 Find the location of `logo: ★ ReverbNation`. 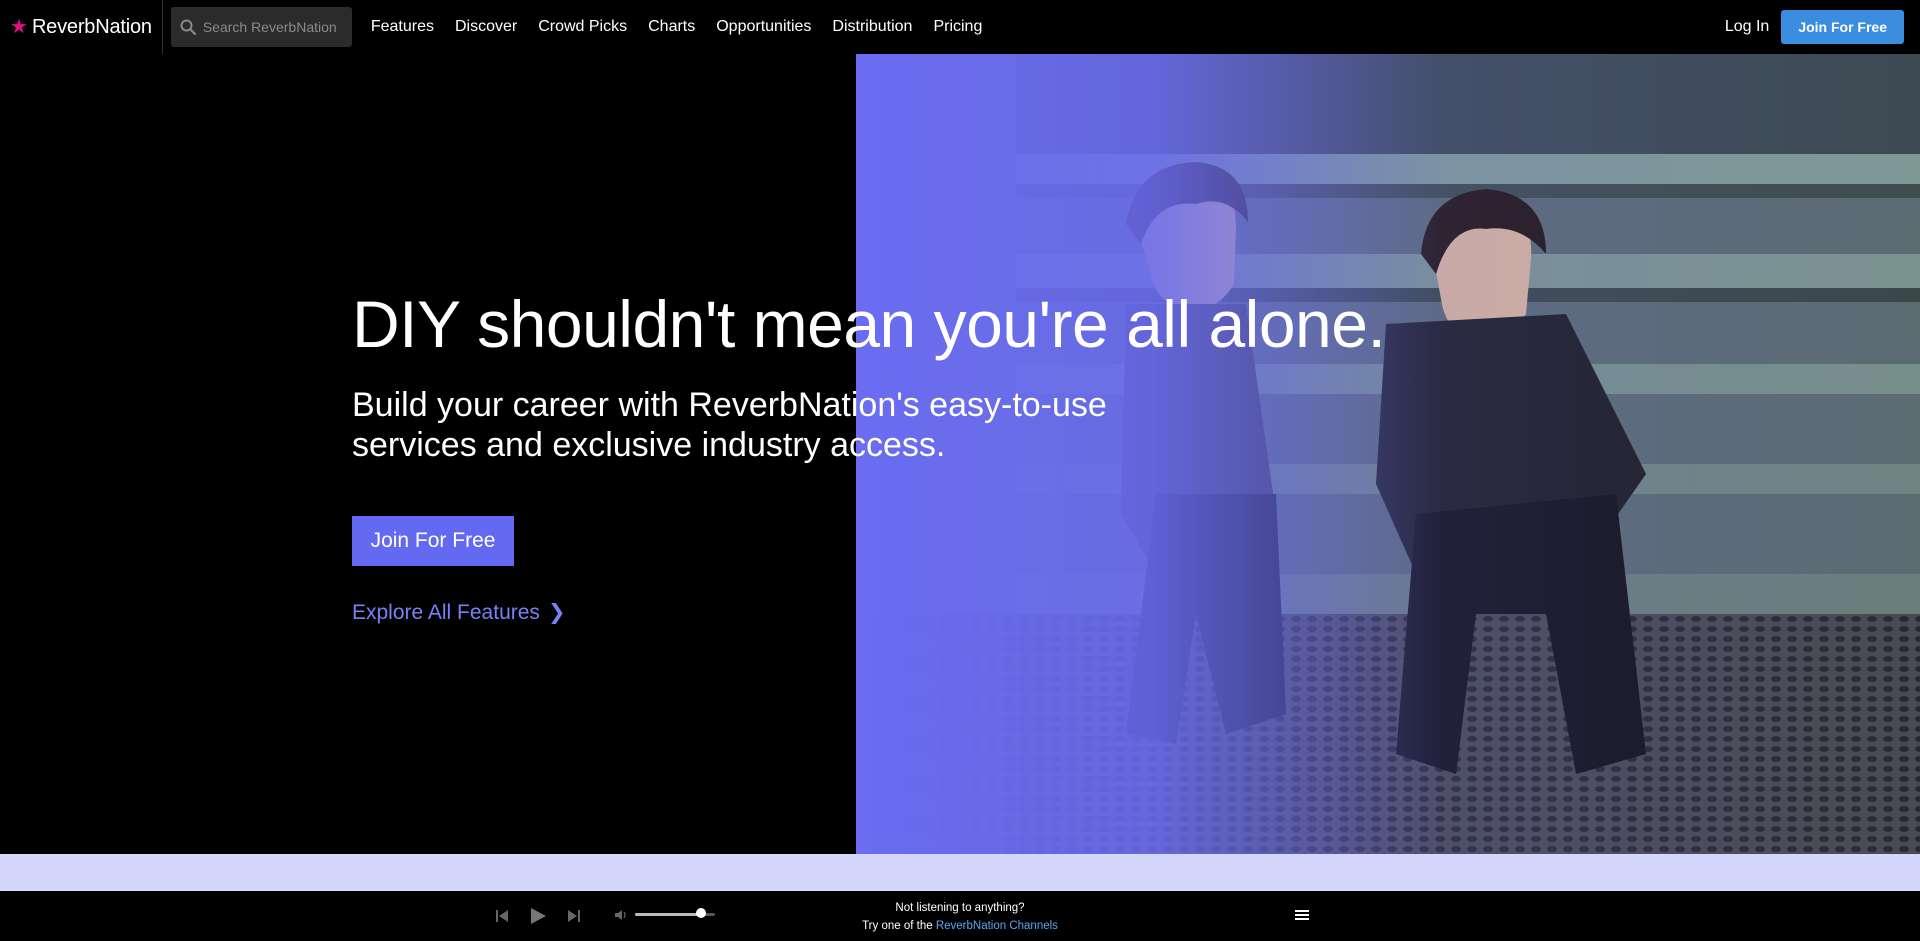

logo: ★ ReverbNation is located at coordinates (81, 27).